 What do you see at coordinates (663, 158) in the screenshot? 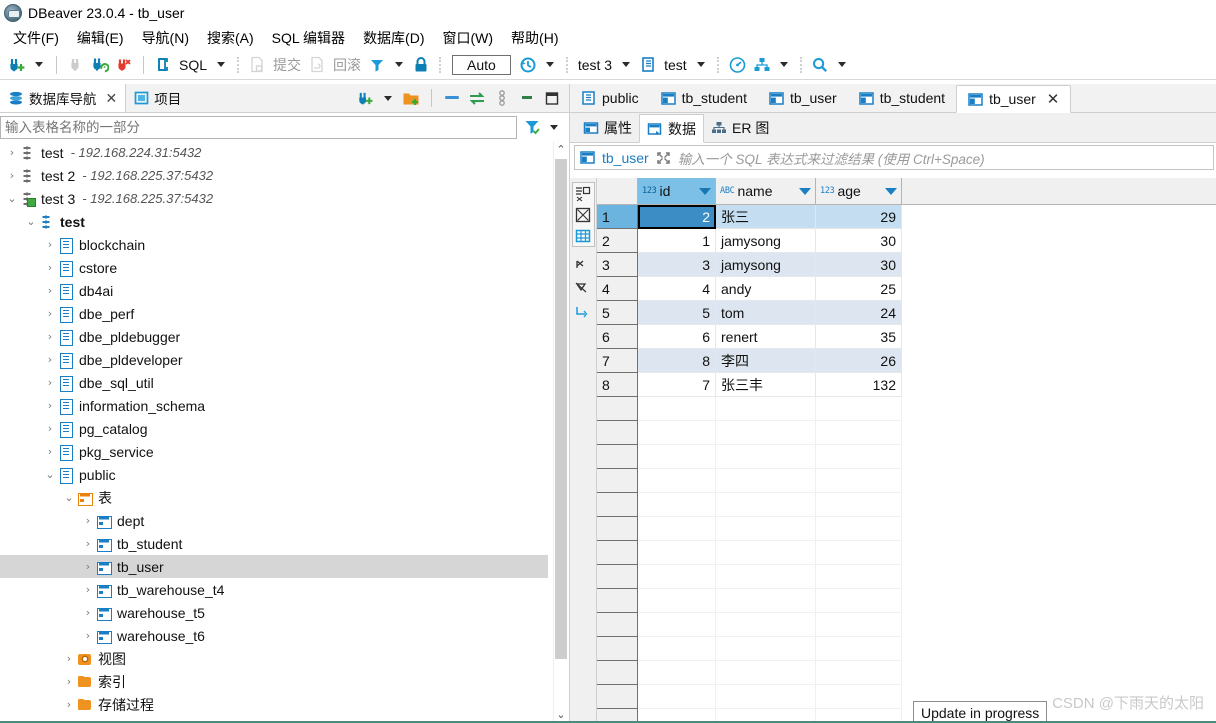
I see `expand-filter-icon` at bounding box center [663, 158].